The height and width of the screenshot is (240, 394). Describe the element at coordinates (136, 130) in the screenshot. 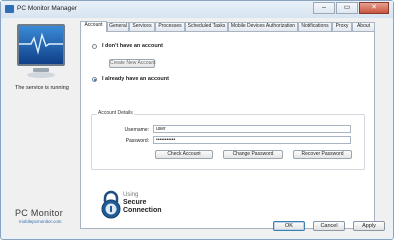

I see `username-label: Username:` at that location.